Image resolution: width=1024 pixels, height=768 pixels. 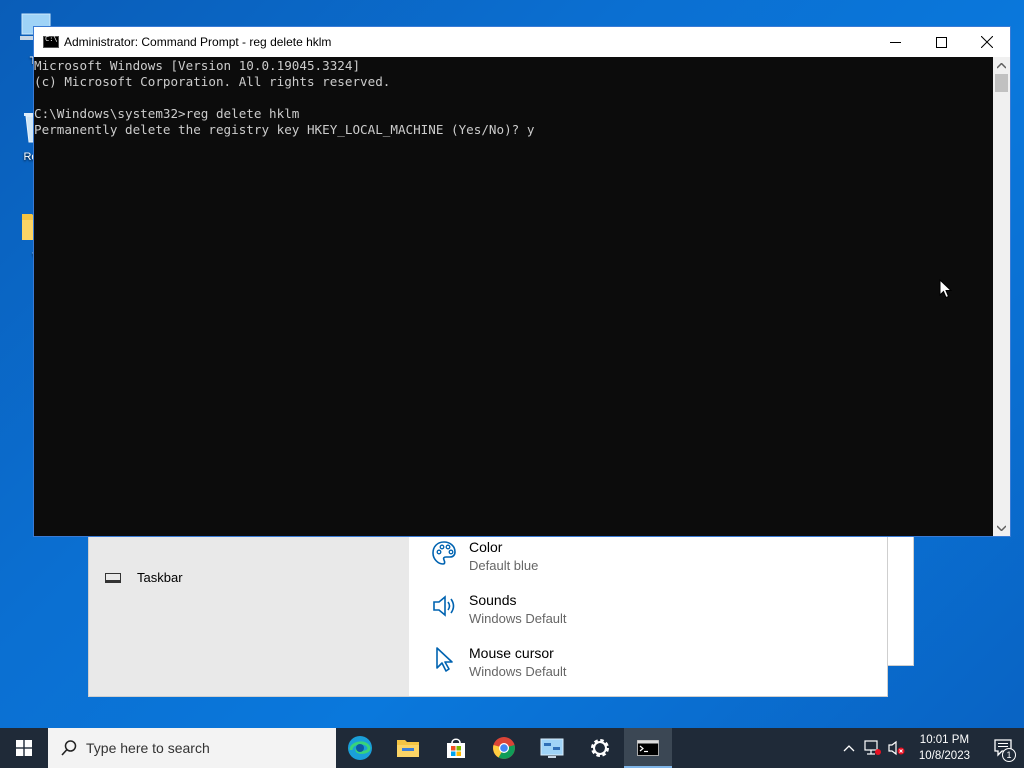 I want to click on network-button, so click(x=873, y=748).